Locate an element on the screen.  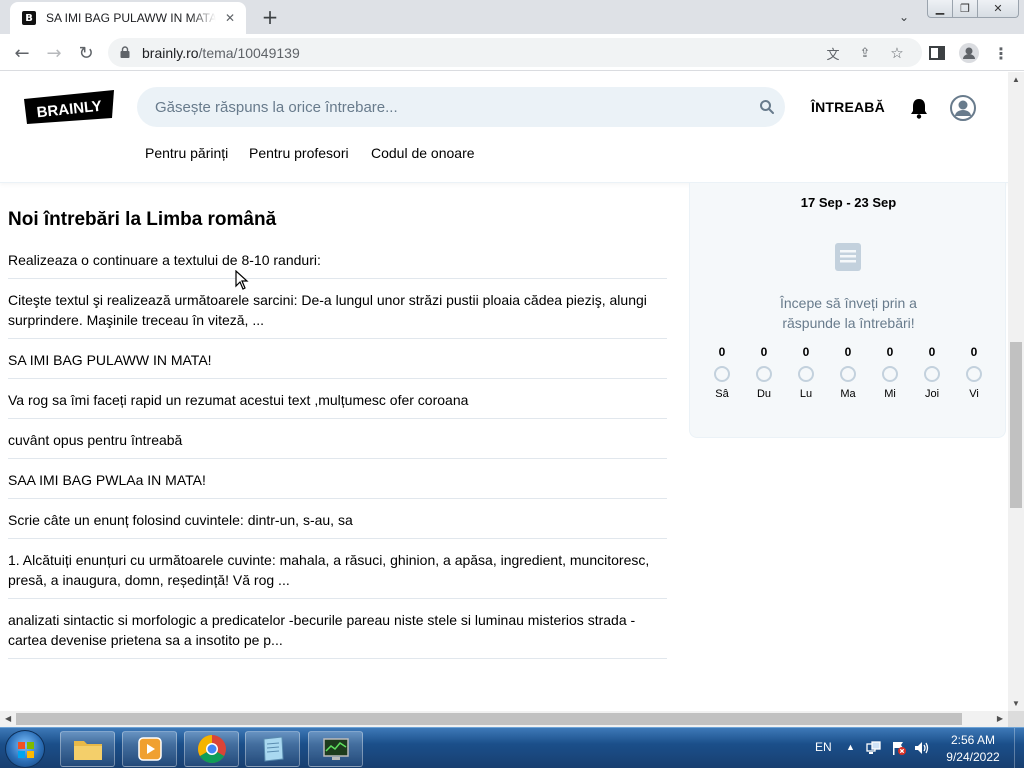
show-desktop-button is located at coordinates (1019, 748).